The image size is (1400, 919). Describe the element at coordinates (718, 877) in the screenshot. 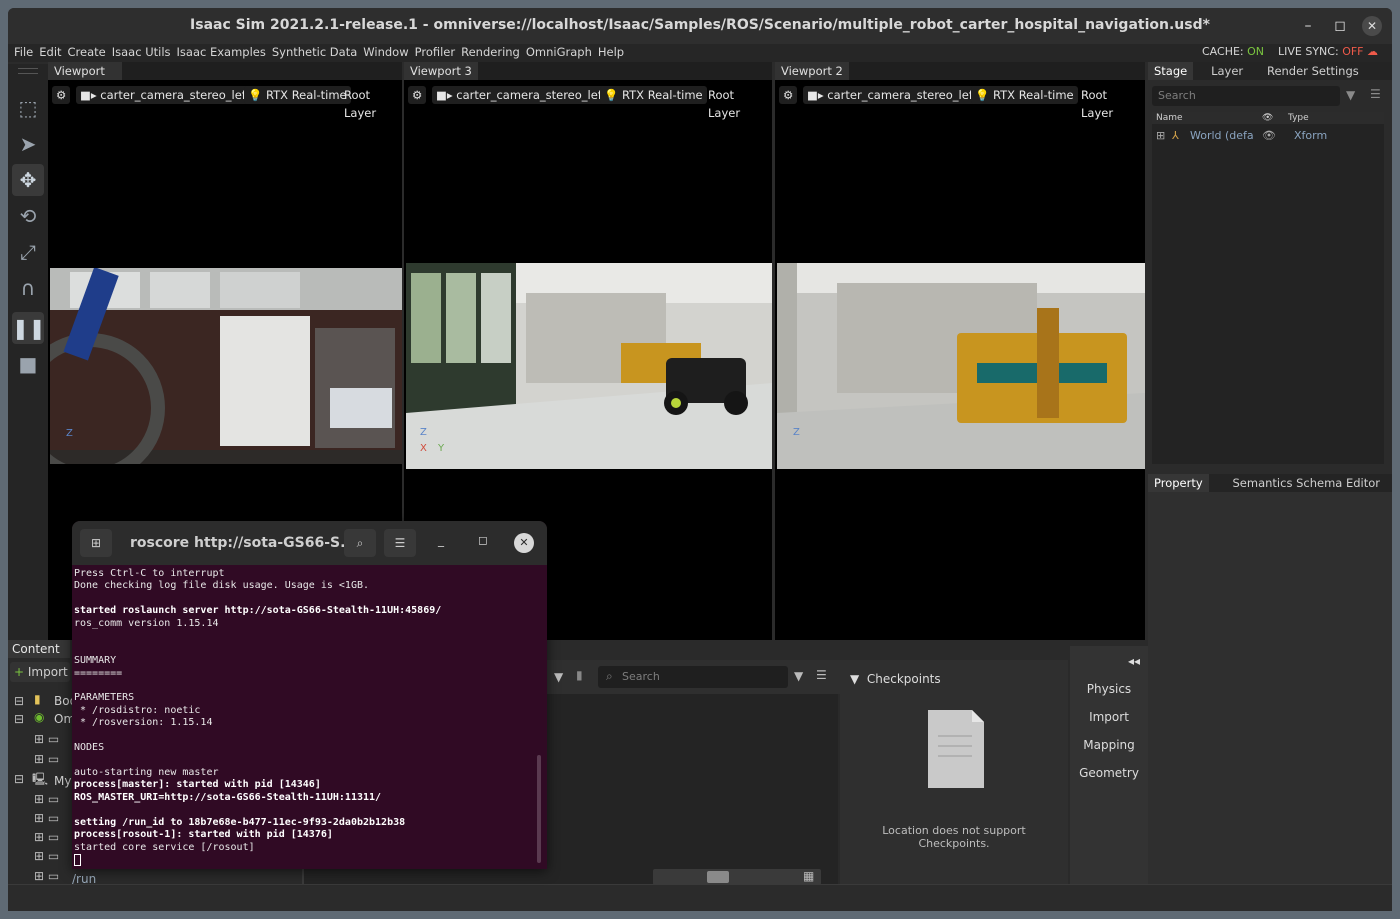

I see `slider-handle` at that location.